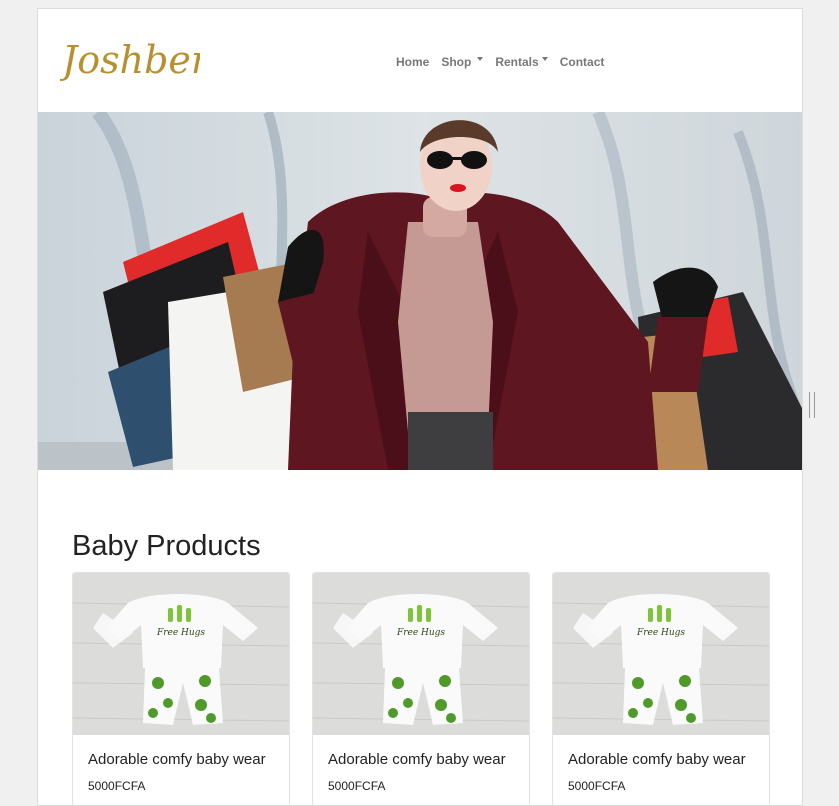 The image size is (839, 806). What do you see at coordinates (456, 62) in the screenshot?
I see `nav-shop-label: Shop` at bounding box center [456, 62].